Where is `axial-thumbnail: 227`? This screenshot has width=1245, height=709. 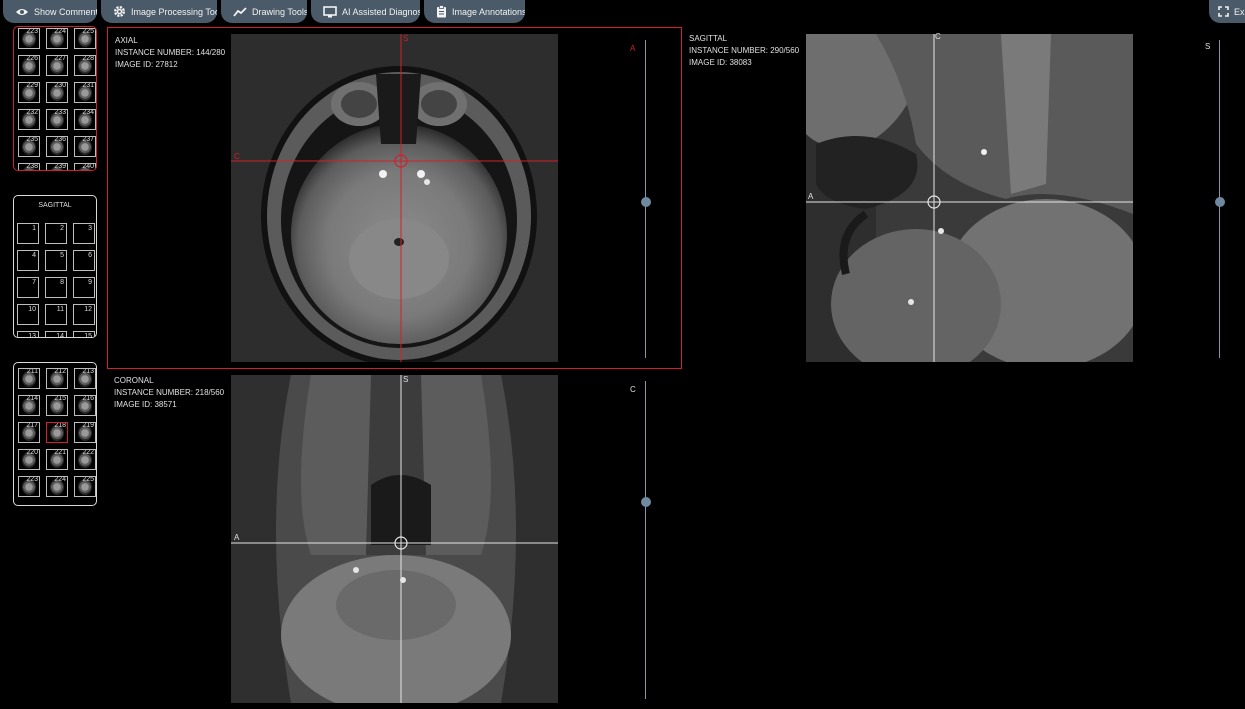
axial-thumbnail: 227 is located at coordinates (57, 65).